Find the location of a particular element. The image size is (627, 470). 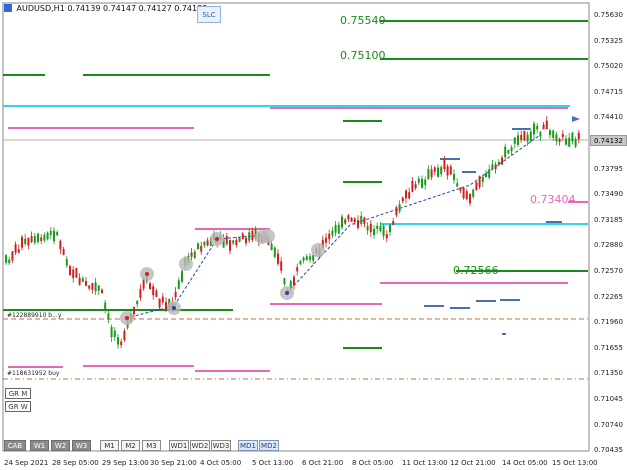

m3-button: M3 is located at coordinates (151, 445).